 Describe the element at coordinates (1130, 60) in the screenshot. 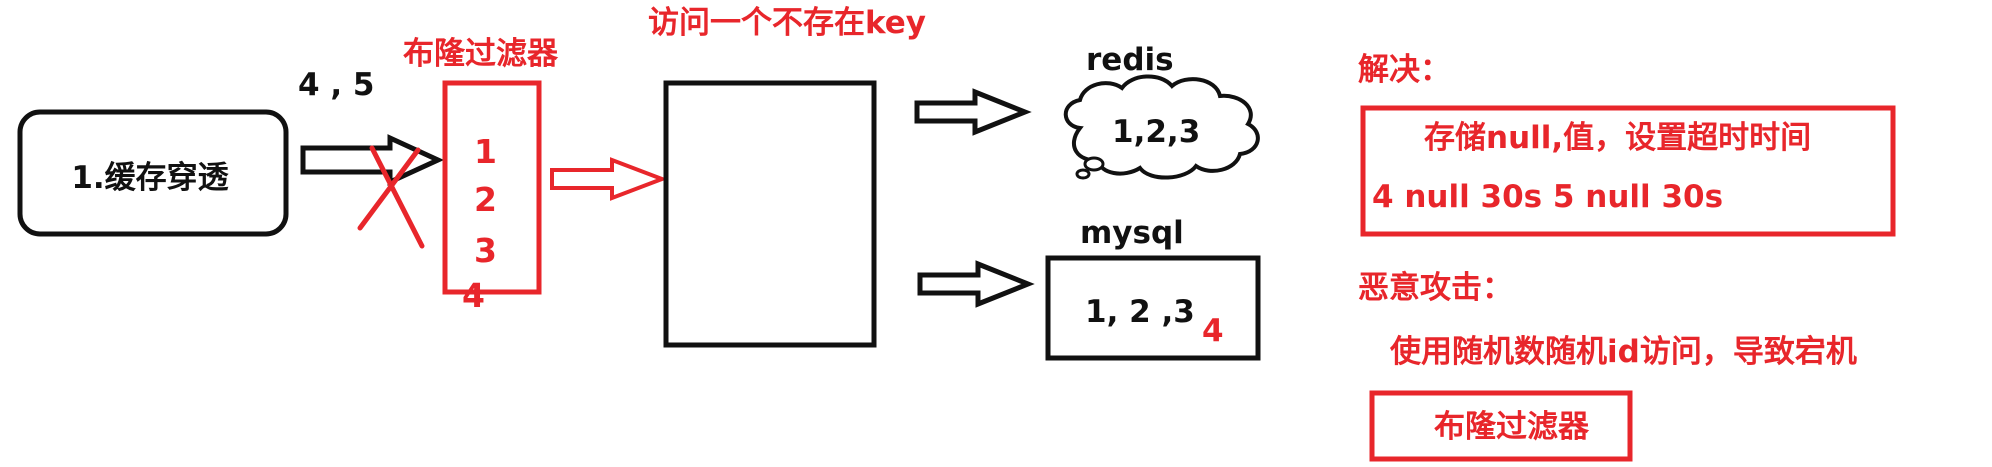

I see `redis-title: redis` at that location.